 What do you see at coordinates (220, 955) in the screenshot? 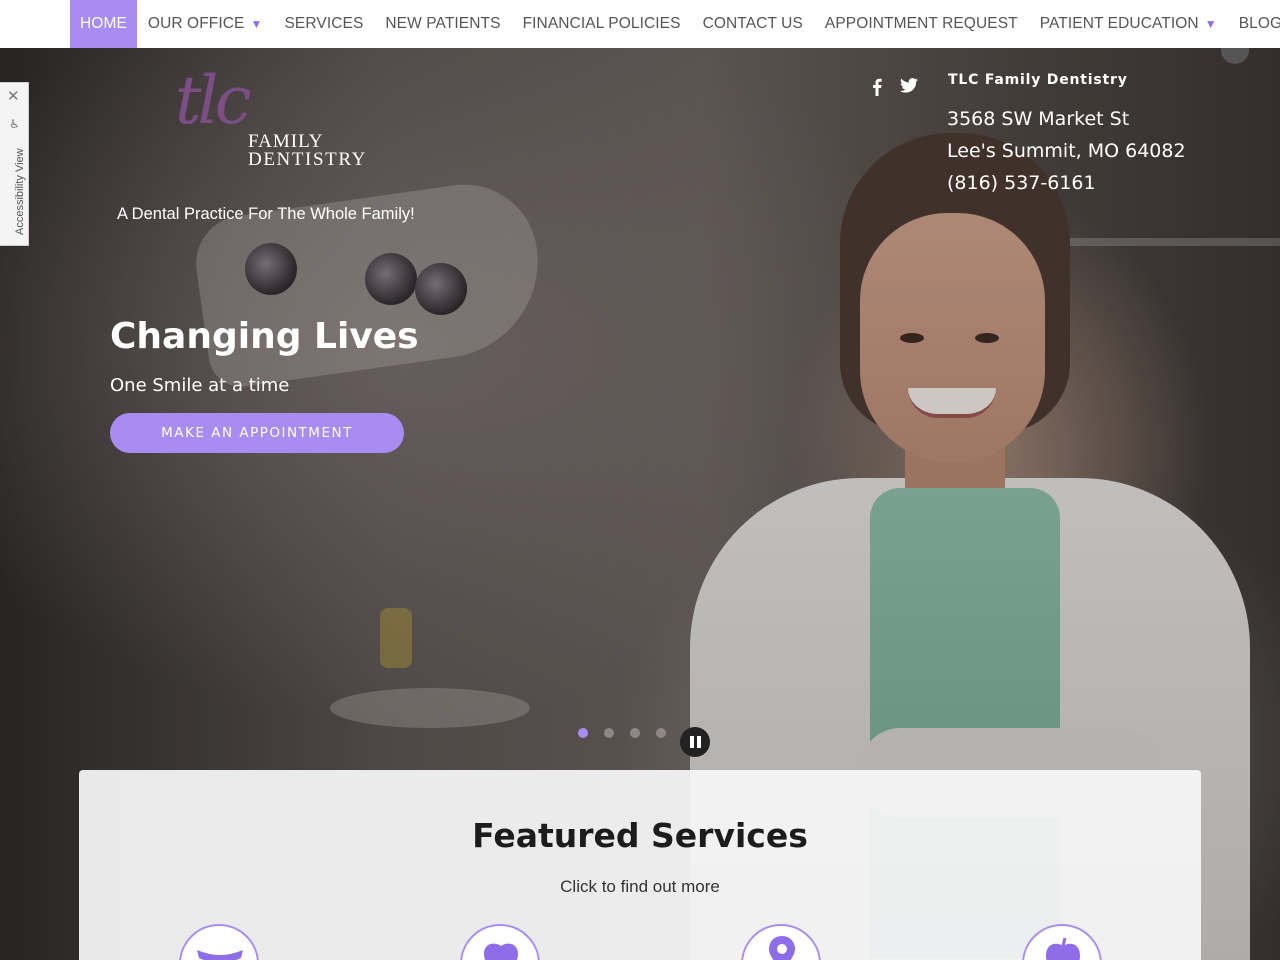
I see `smile-icon` at bounding box center [220, 955].